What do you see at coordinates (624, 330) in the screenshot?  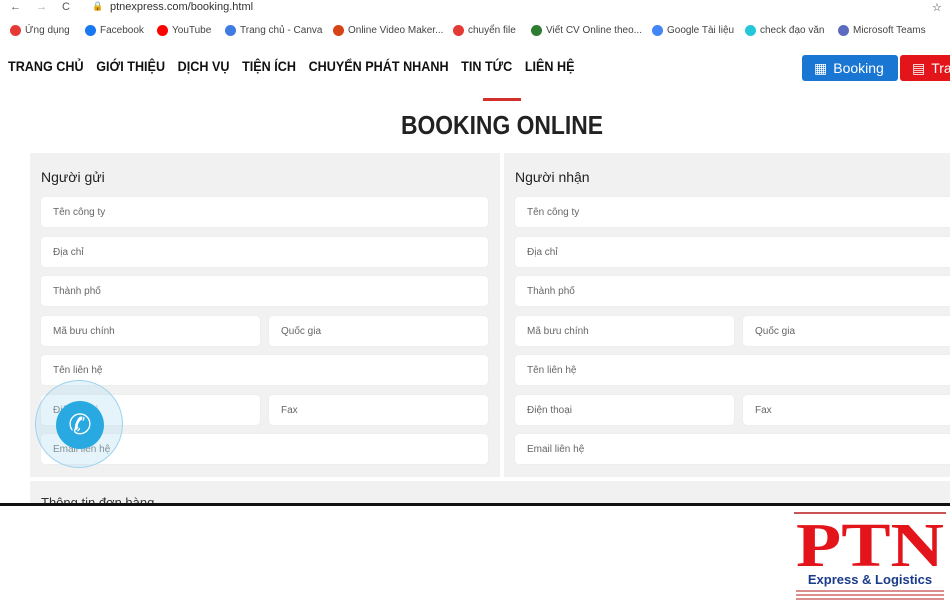 I see `receiver-postal-input: Mã bưu chính` at bounding box center [624, 330].